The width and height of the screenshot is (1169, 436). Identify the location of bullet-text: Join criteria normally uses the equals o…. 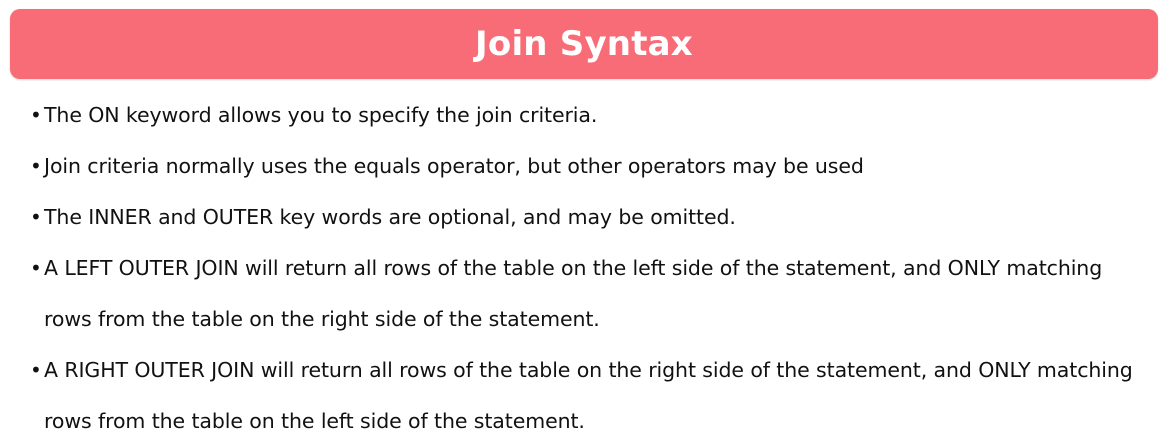
(454, 166).